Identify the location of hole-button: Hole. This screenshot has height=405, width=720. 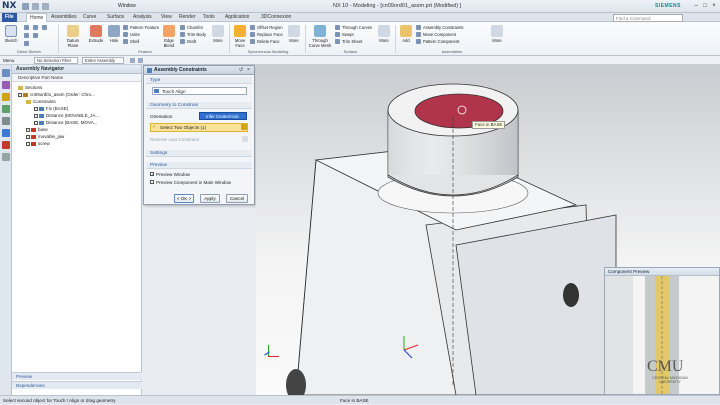
(114, 34).